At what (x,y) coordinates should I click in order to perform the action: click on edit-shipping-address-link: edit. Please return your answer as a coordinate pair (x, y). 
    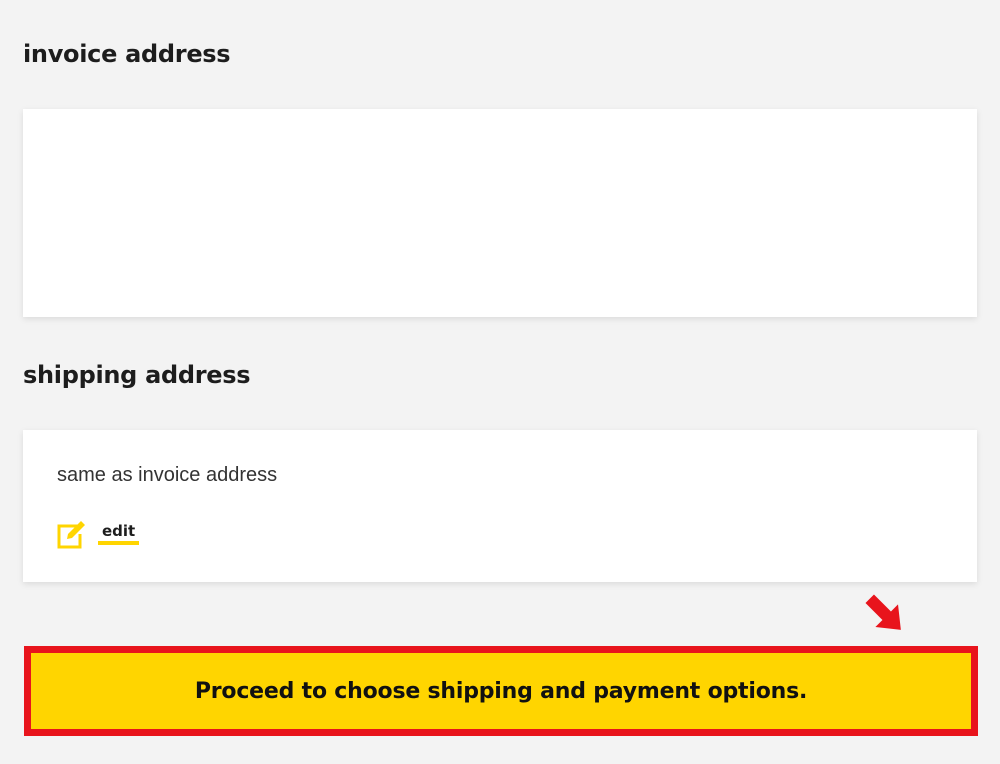
    Looking at the image, I should click on (98, 534).